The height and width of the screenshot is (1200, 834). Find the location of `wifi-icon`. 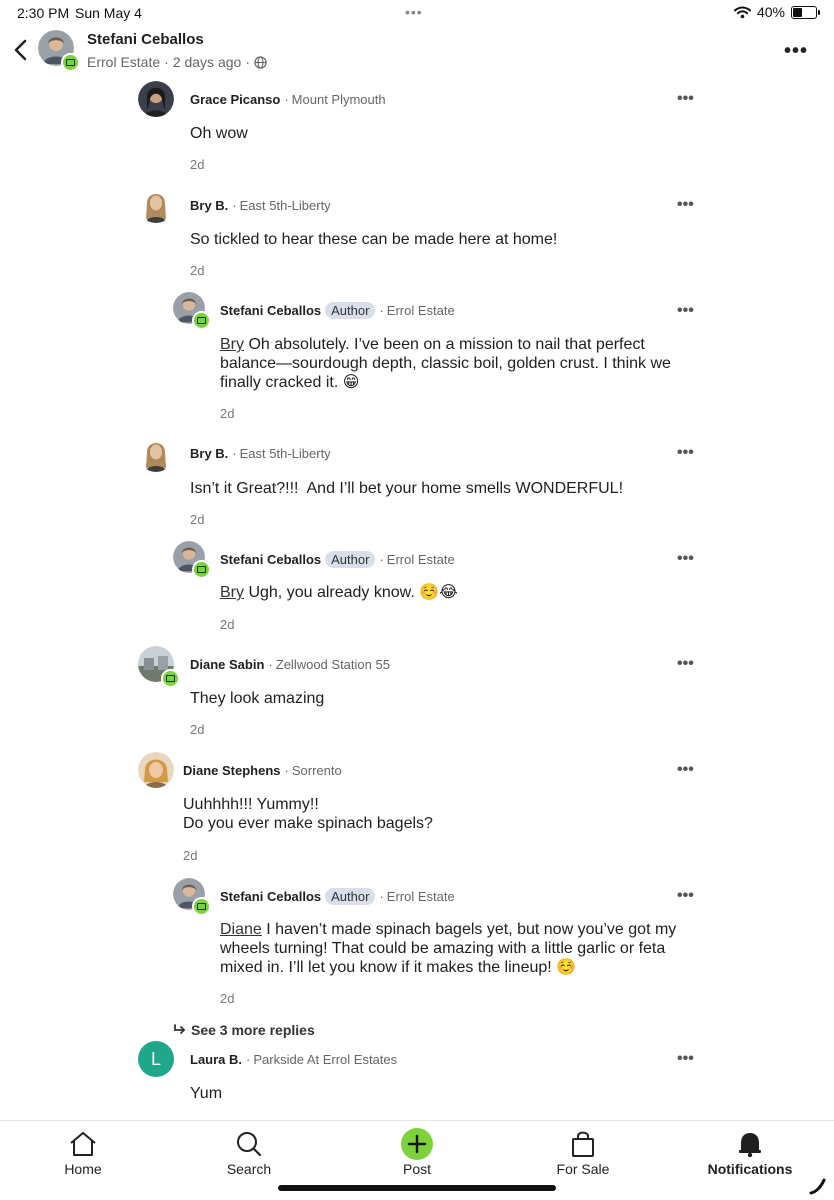

wifi-icon is located at coordinates (742, 12).